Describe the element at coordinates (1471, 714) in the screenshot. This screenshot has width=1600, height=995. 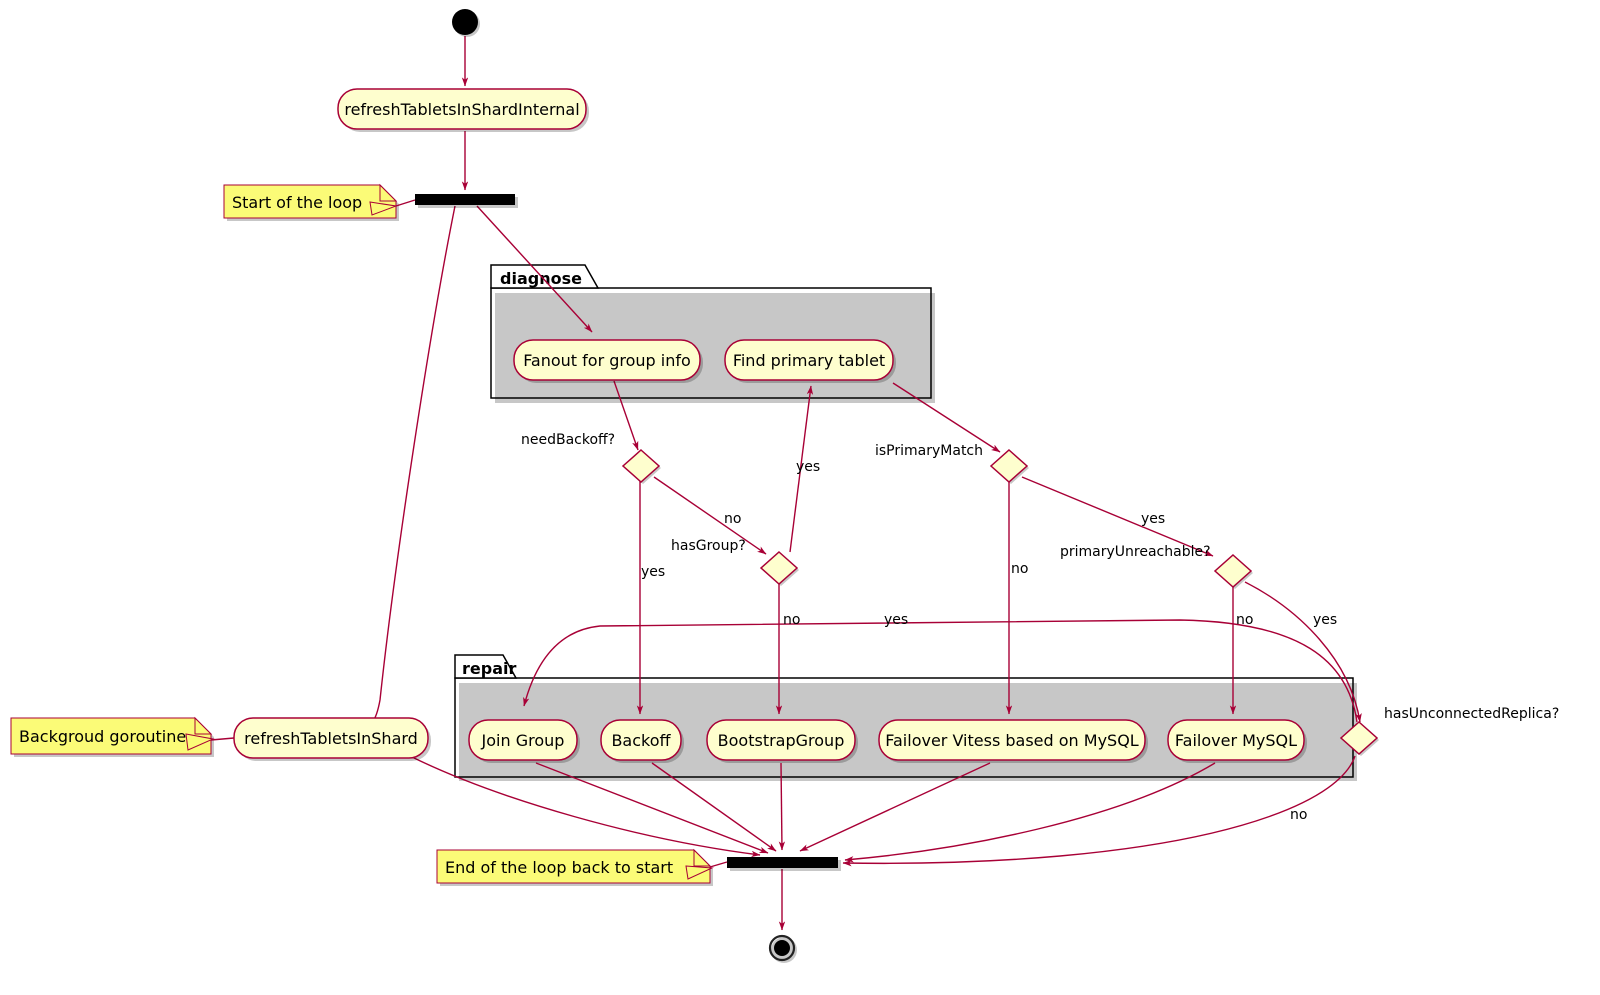
I see `decision-label-hasUnconnectedReplica: hasUnconnectedReplica?` at that location.